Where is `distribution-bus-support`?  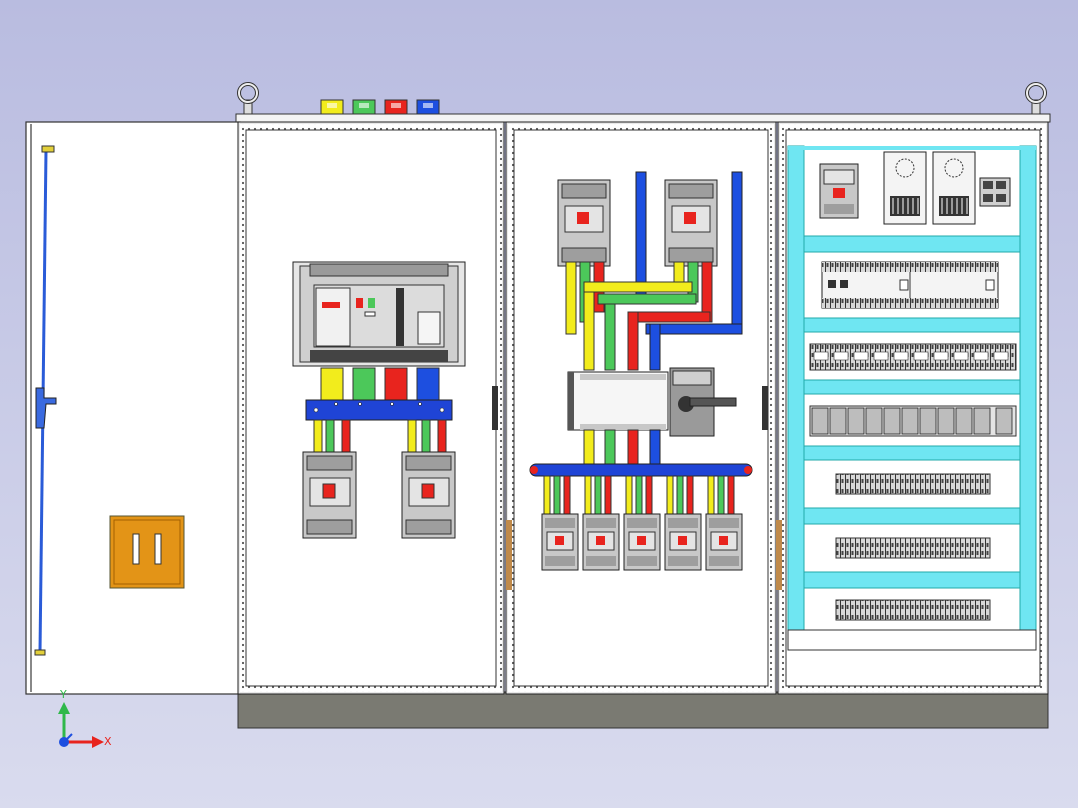 distribution-bus-support is located at coordinates (641, 470).